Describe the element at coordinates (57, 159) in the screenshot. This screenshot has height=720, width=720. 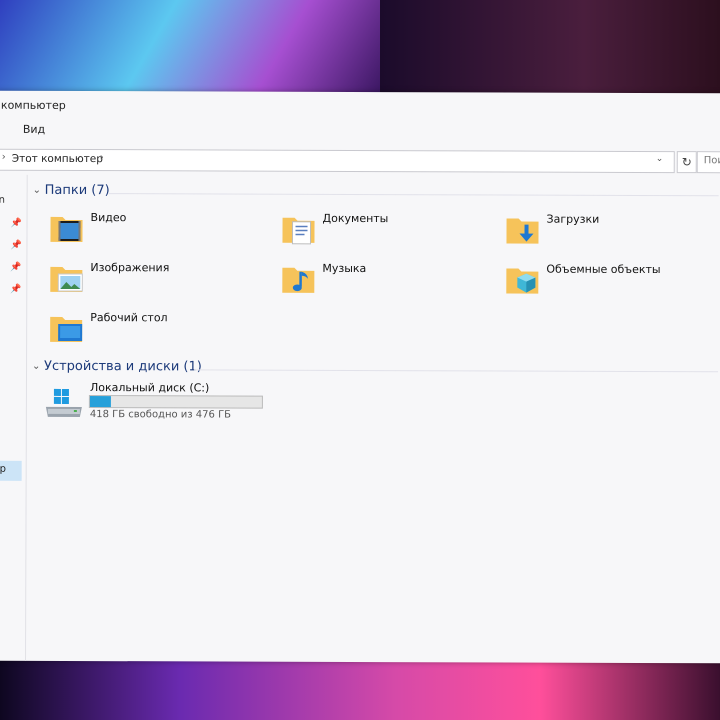
I see `breadcrumb-this-pc: Этот компьютер` at that location.